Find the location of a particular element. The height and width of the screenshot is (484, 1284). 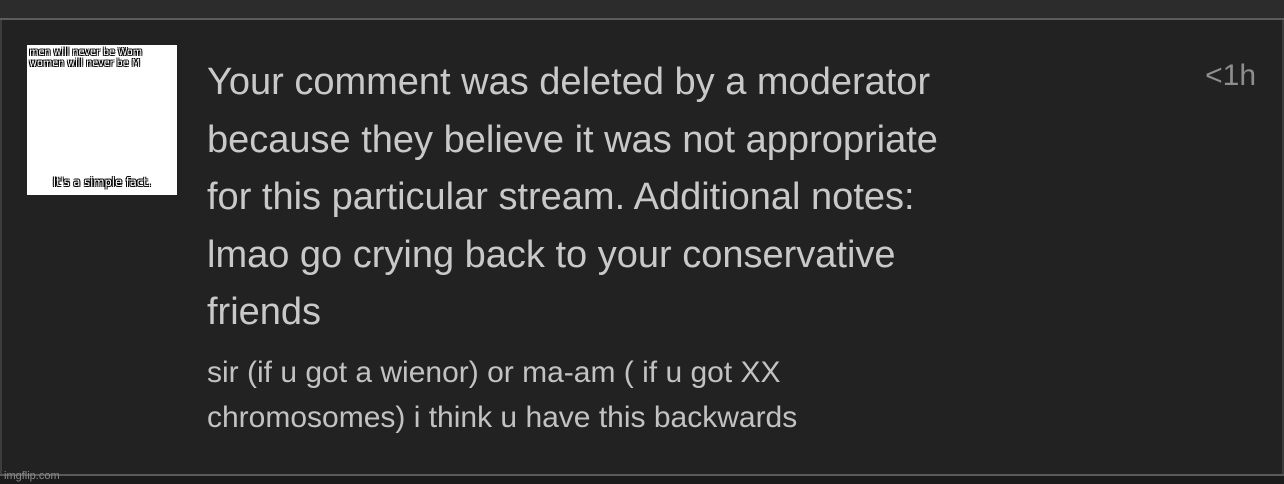

avatar-text-line-2: ns women will never be M is located at coordinates (83, 63).